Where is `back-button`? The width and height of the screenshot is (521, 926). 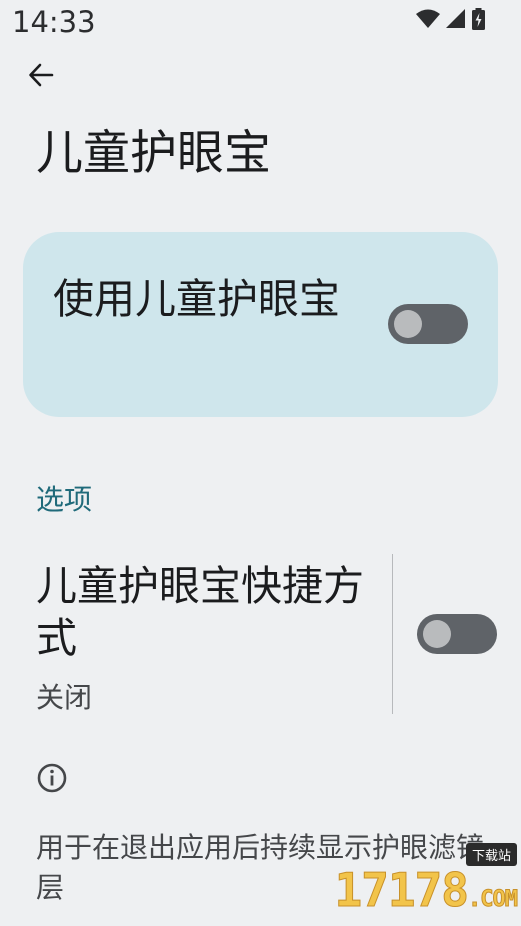
back-button is located at coordinates (41, 75).